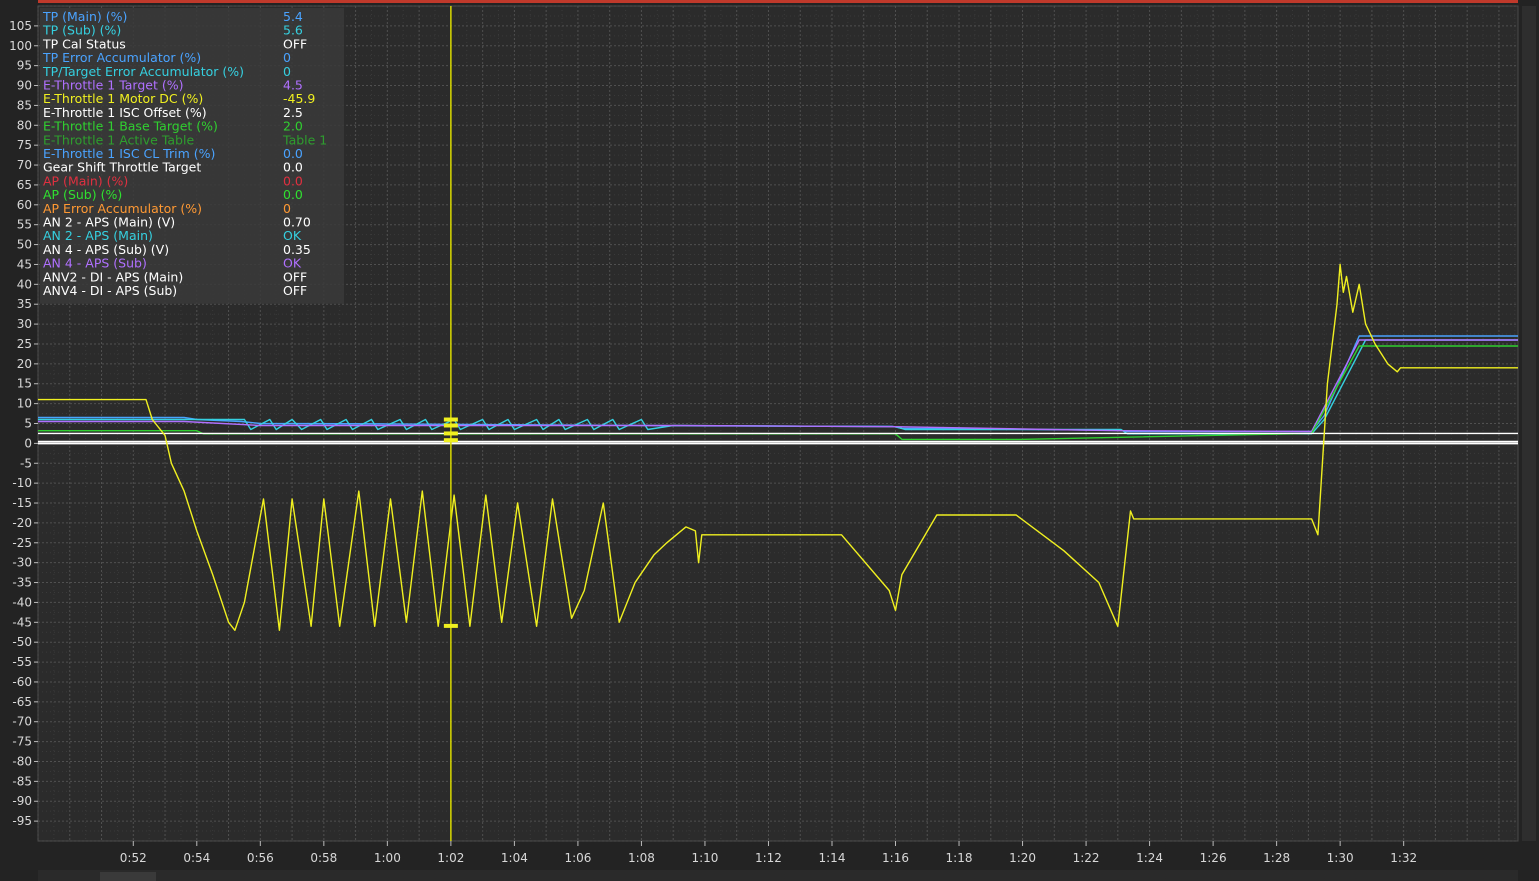 Image resolution: width=1539 pixels, height=881 pixels. I want to click on y-tick-label: -50, so click(22, 642).